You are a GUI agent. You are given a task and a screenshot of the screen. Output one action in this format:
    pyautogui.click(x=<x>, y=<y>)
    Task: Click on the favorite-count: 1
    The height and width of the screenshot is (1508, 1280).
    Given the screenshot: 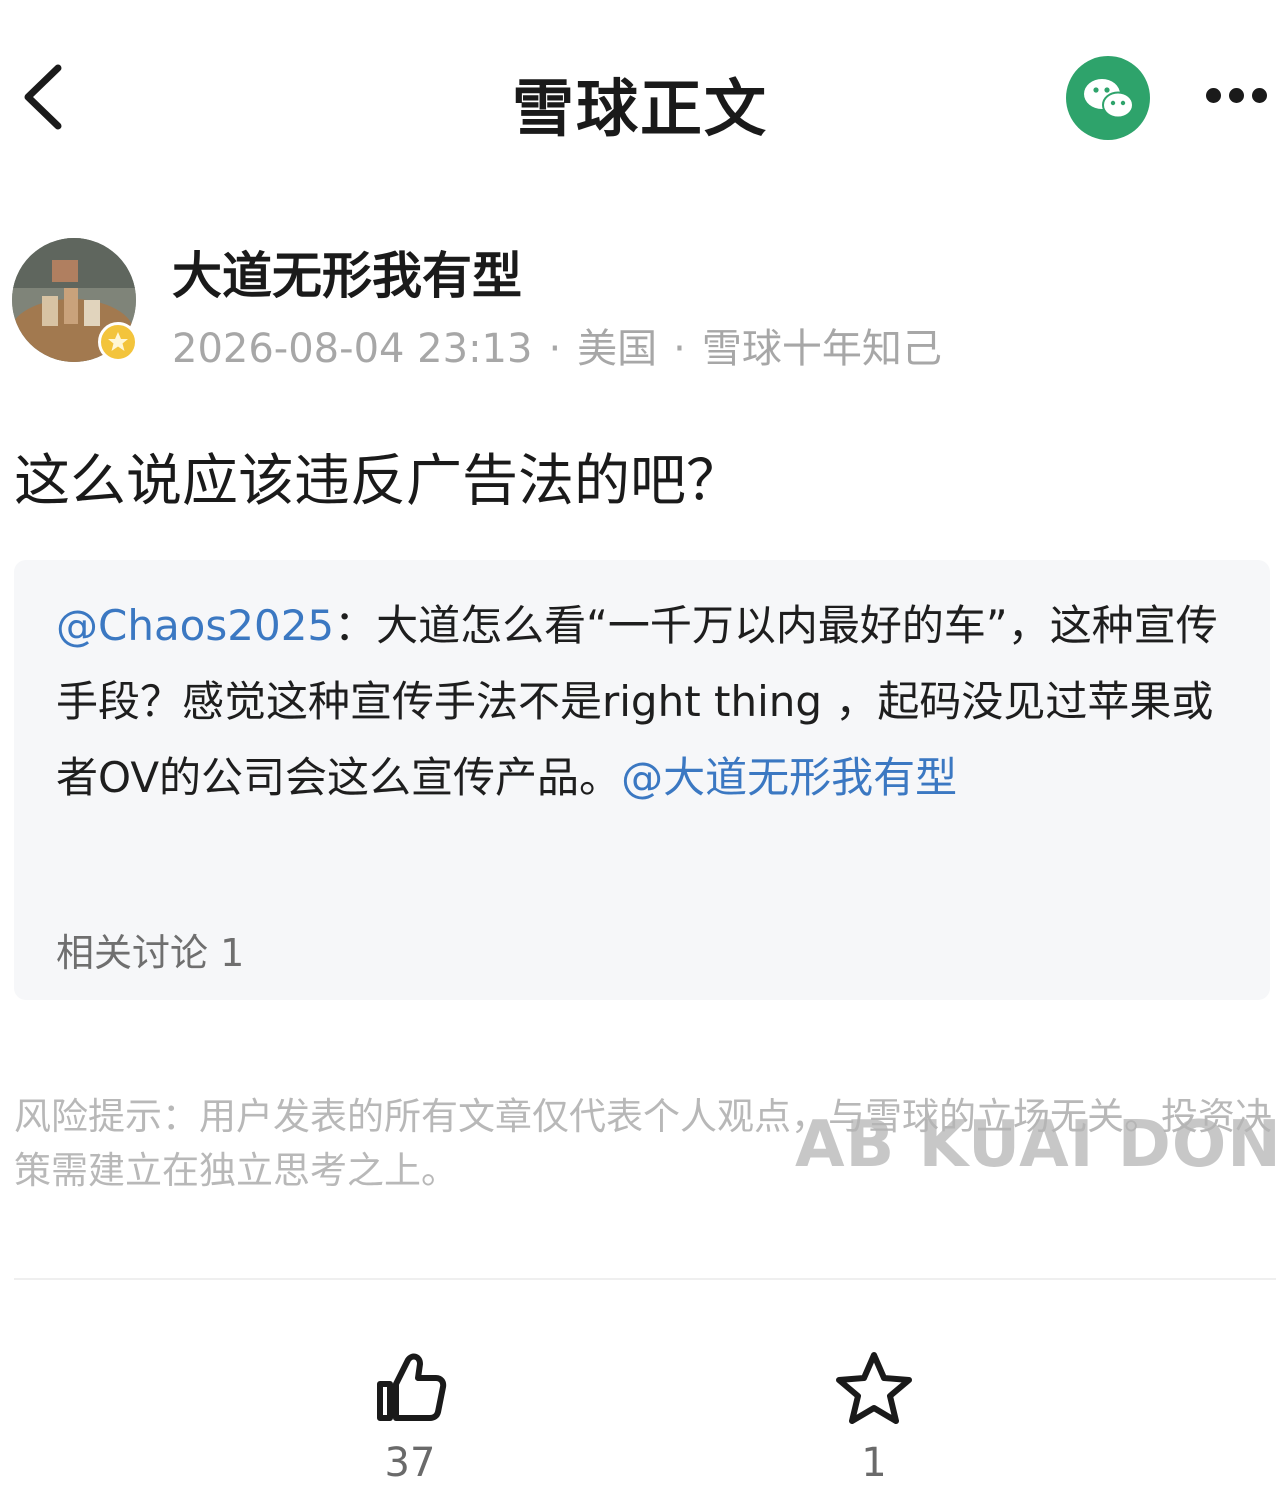 What is the action you would take?
    pyautogui.click(x=874, y=1463)
    